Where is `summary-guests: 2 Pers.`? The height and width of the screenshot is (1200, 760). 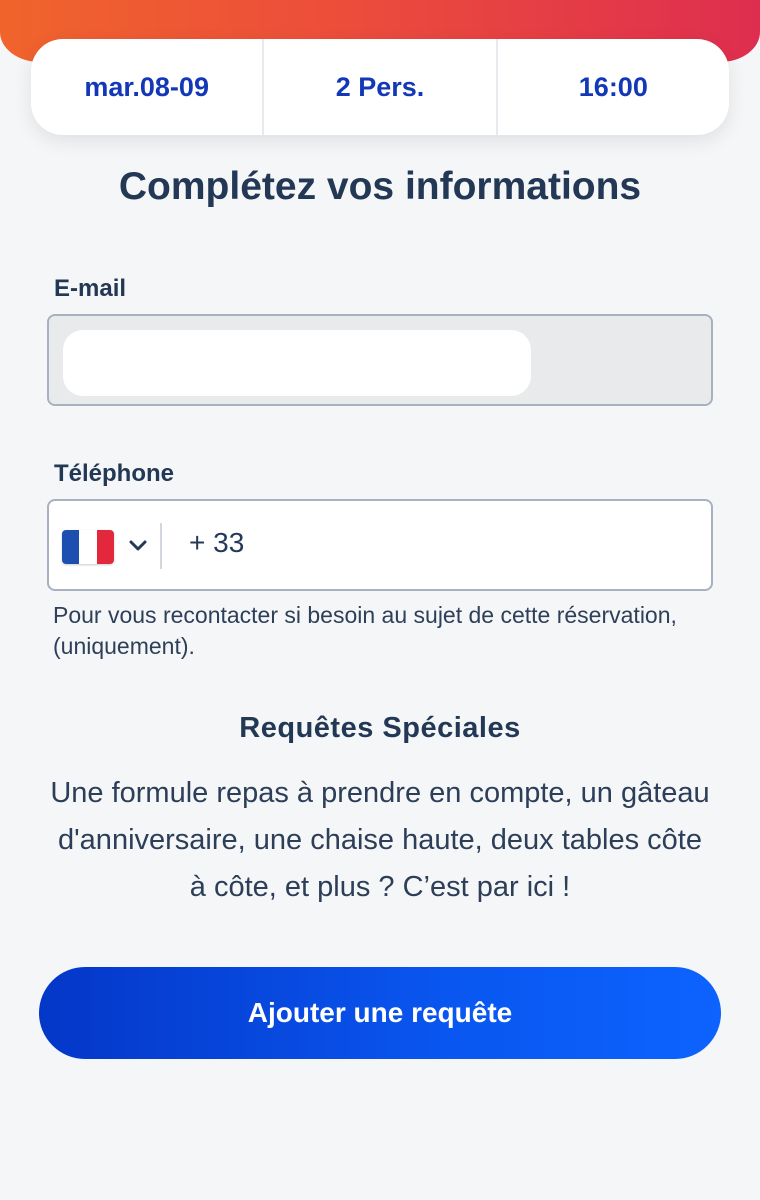 summary-guests: 2 Pers. is located at coordinates (381, 87).